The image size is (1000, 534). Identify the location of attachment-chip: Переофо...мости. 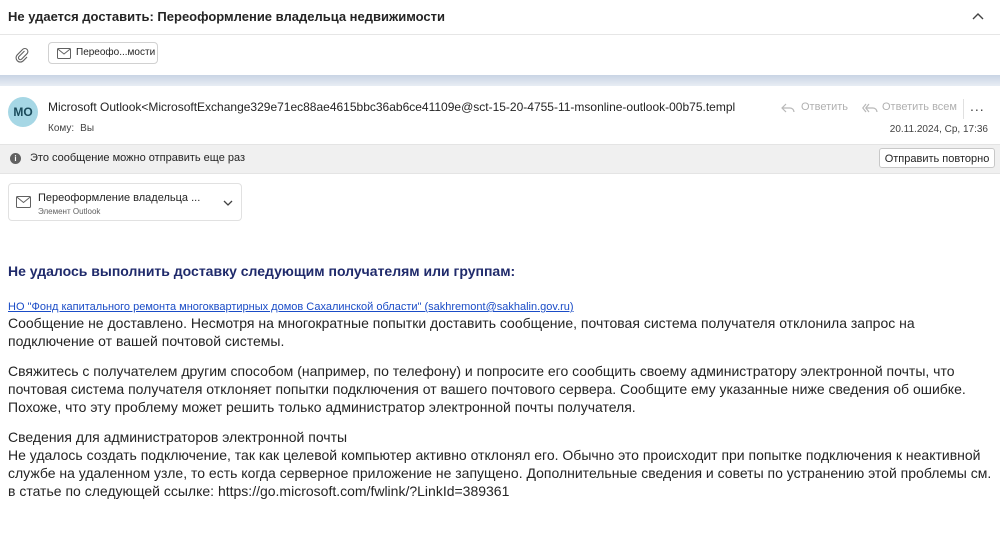
(103, 53).